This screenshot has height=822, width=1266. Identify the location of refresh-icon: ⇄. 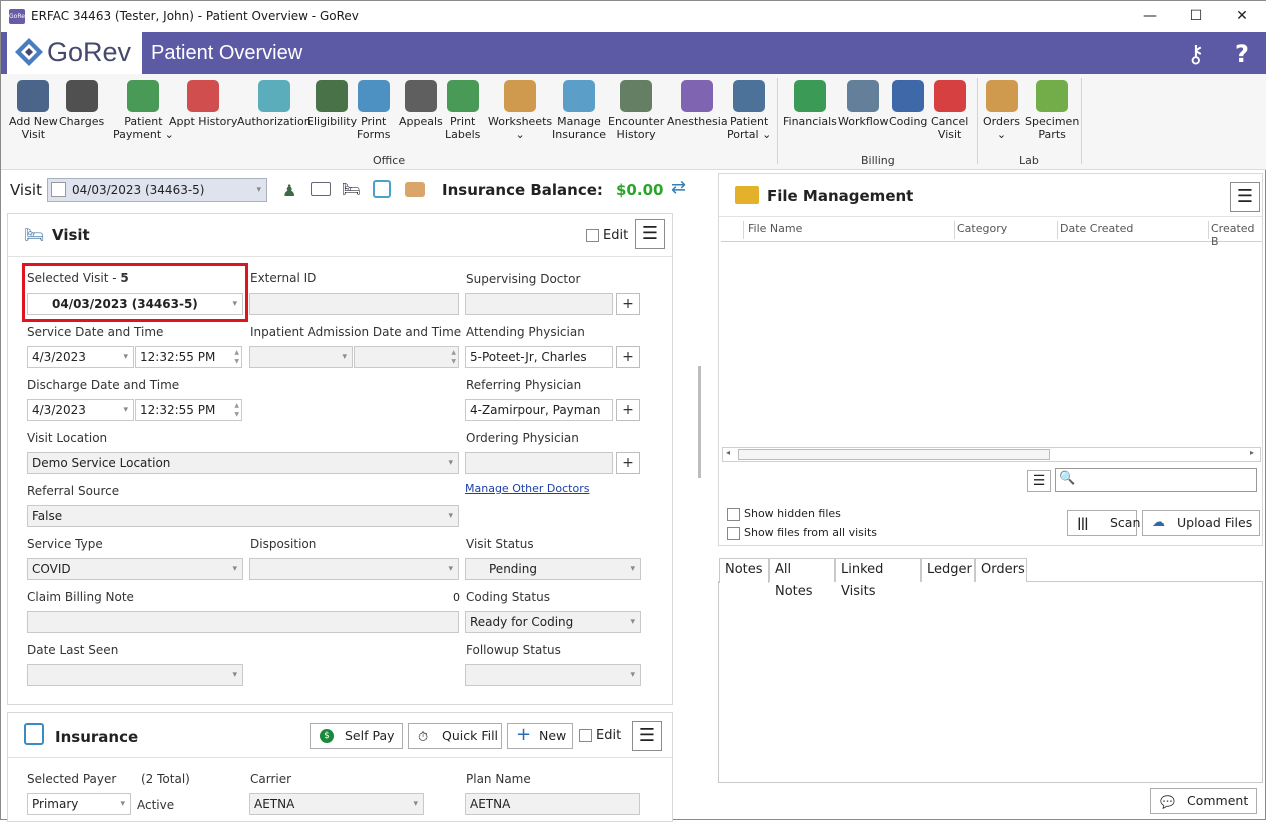
(678, 187).